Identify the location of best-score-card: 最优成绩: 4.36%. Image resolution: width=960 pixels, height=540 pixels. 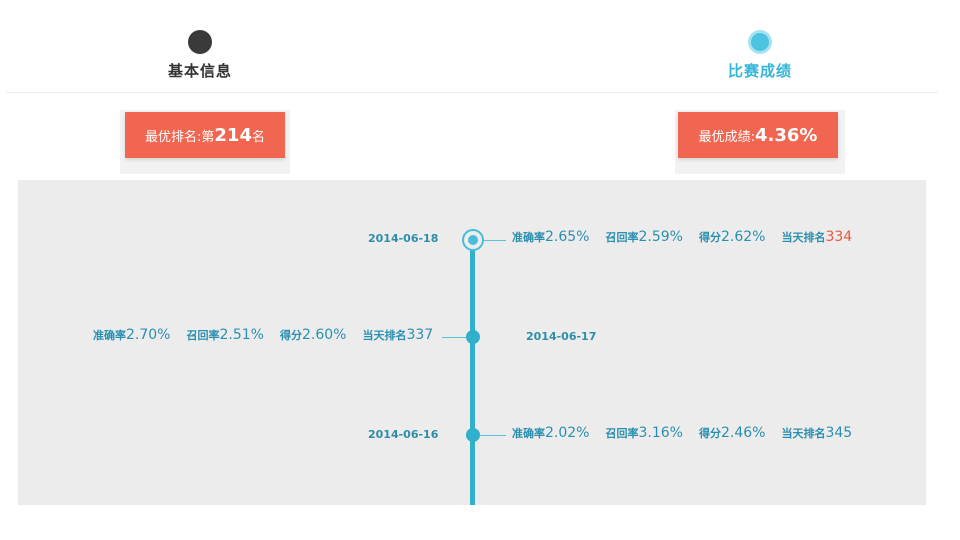
(760, 142).